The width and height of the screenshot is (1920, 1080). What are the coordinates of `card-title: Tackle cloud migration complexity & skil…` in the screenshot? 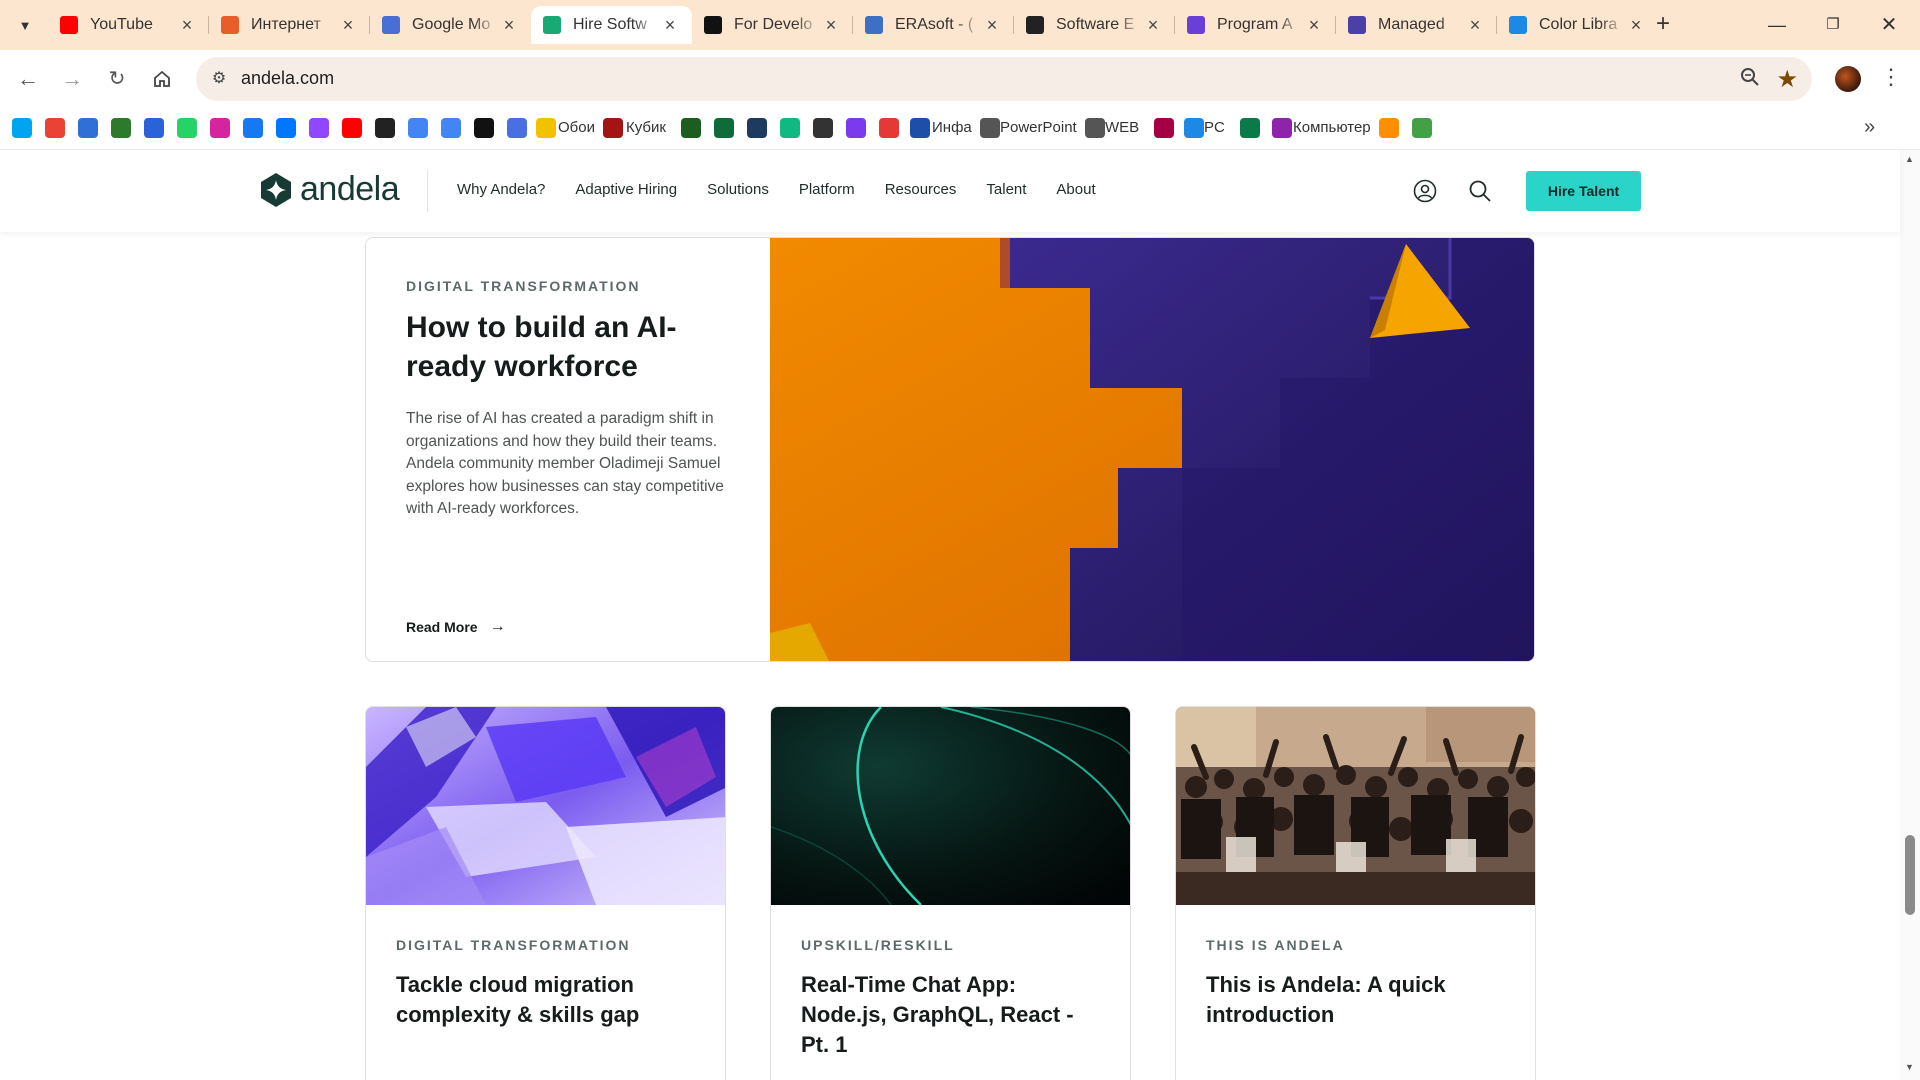 It's located at (546, 1000).